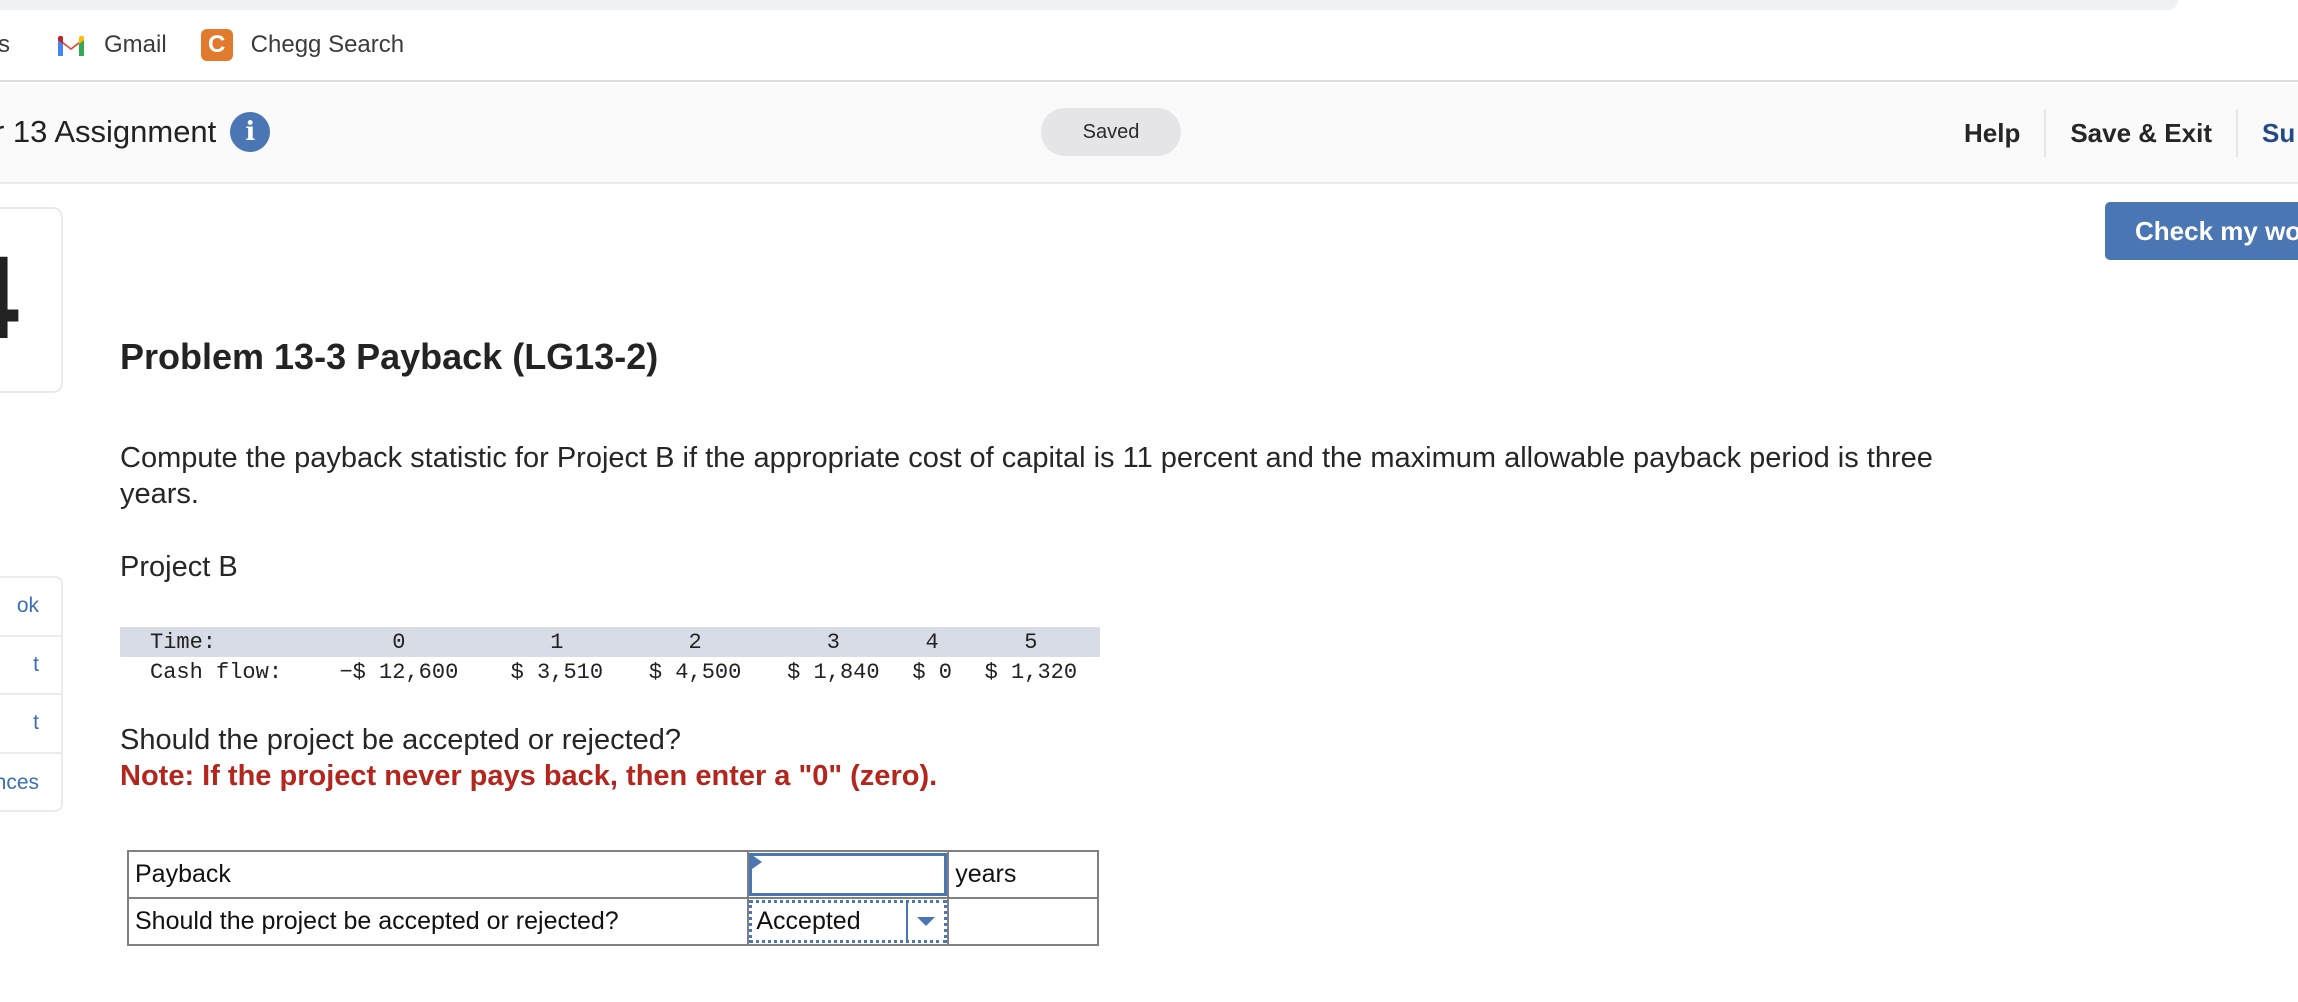  I want to click on tool-ebook: ok, so click(30, 607).